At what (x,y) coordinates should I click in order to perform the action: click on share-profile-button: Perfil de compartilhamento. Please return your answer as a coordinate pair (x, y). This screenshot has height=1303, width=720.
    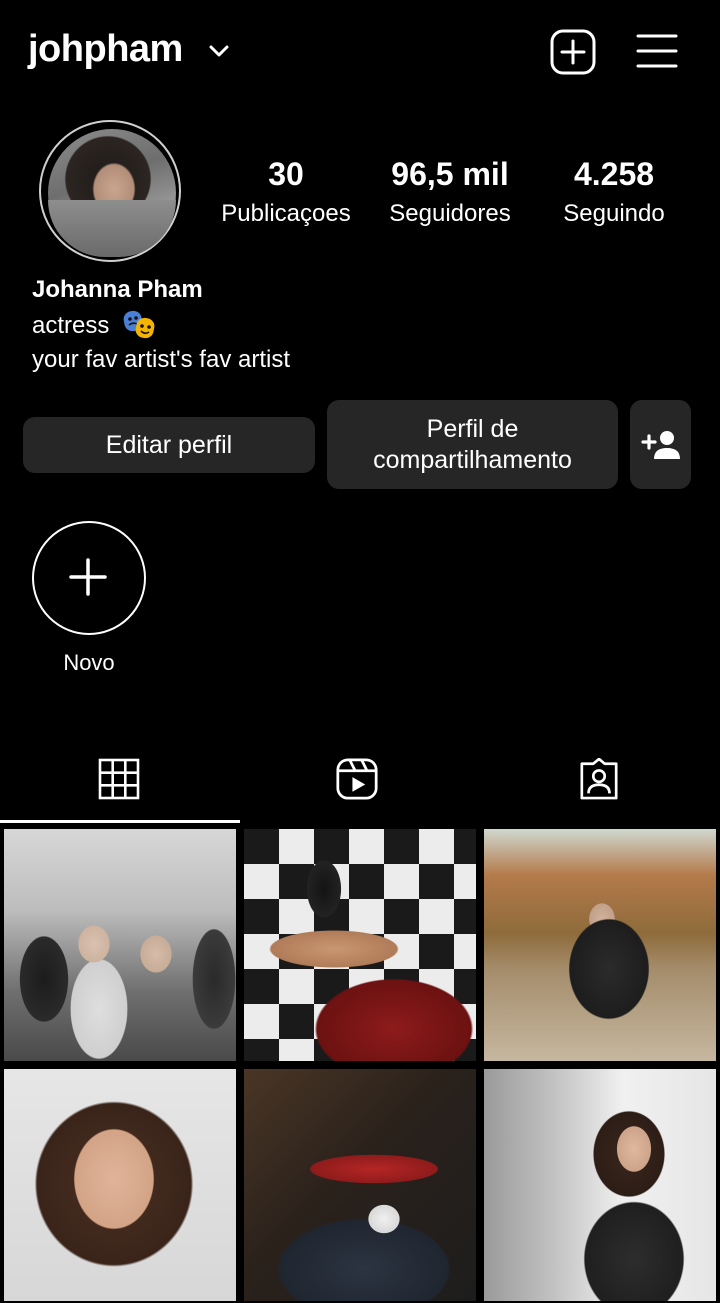
    Looking at the image, I should click on (472, 444).